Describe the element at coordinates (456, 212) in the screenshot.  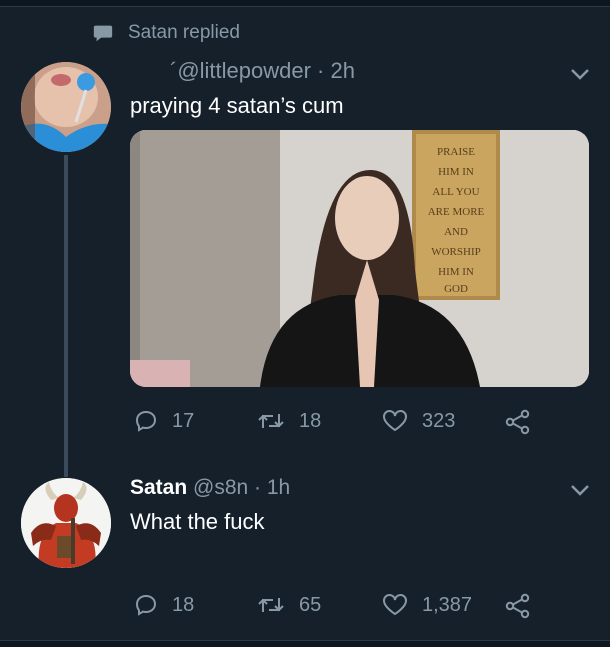
I see `svg-text: ARE MORE` at that location.